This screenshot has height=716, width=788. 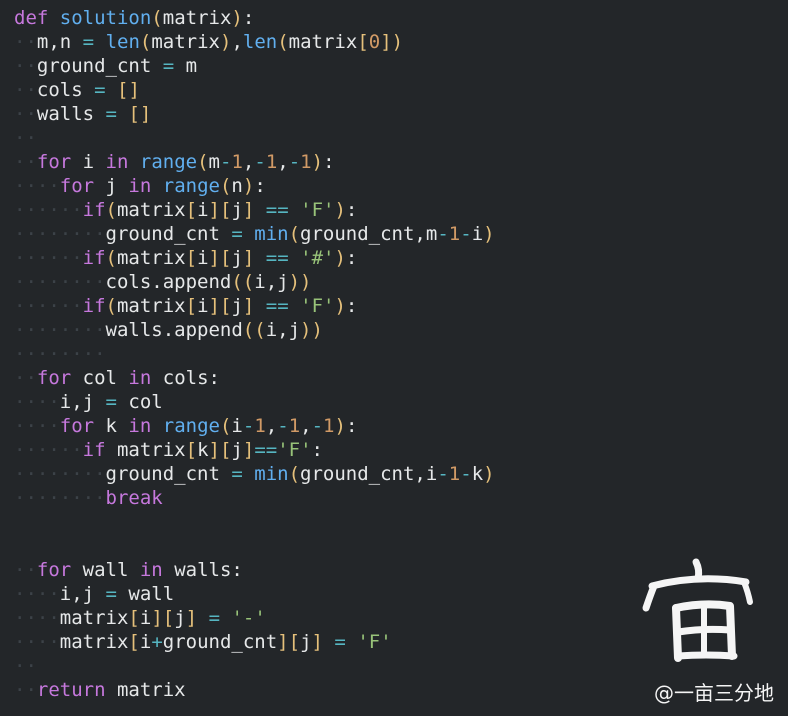 What do you see at coordinates (48, 450) in the screenshot?
I see `indent-guide: ······` at bounding box center [48, 450].